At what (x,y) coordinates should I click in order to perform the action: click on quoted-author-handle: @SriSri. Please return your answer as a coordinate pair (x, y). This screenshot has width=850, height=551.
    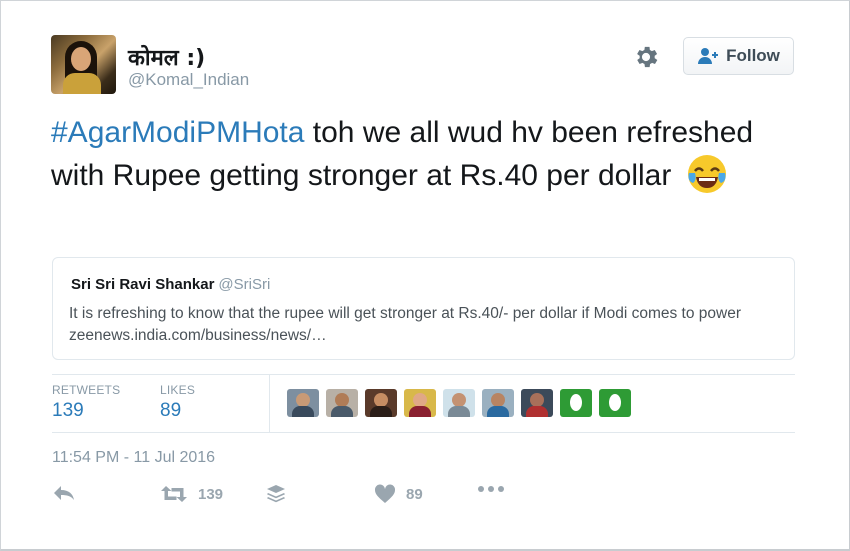
    Looking at the image, I should click on (244, 284).